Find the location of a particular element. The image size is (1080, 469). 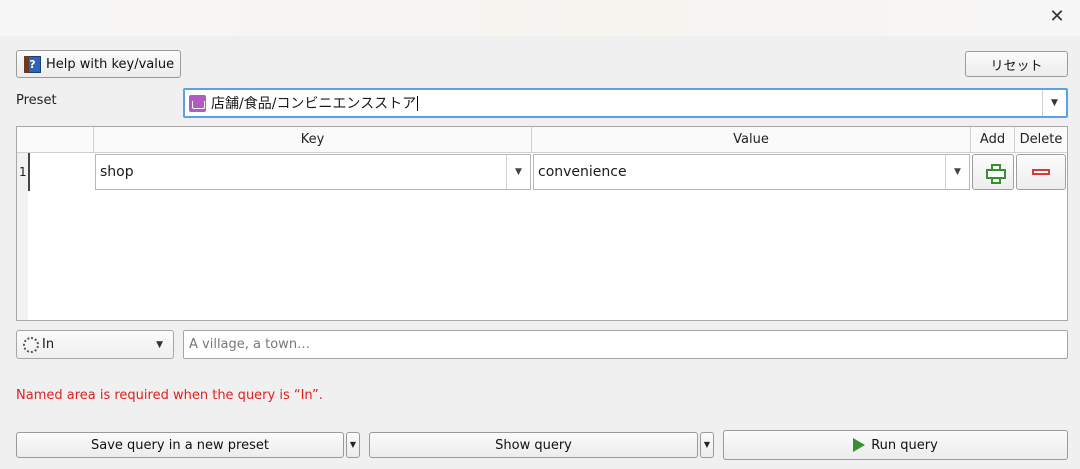

row-header-cell is located at coordinates (61, 172).